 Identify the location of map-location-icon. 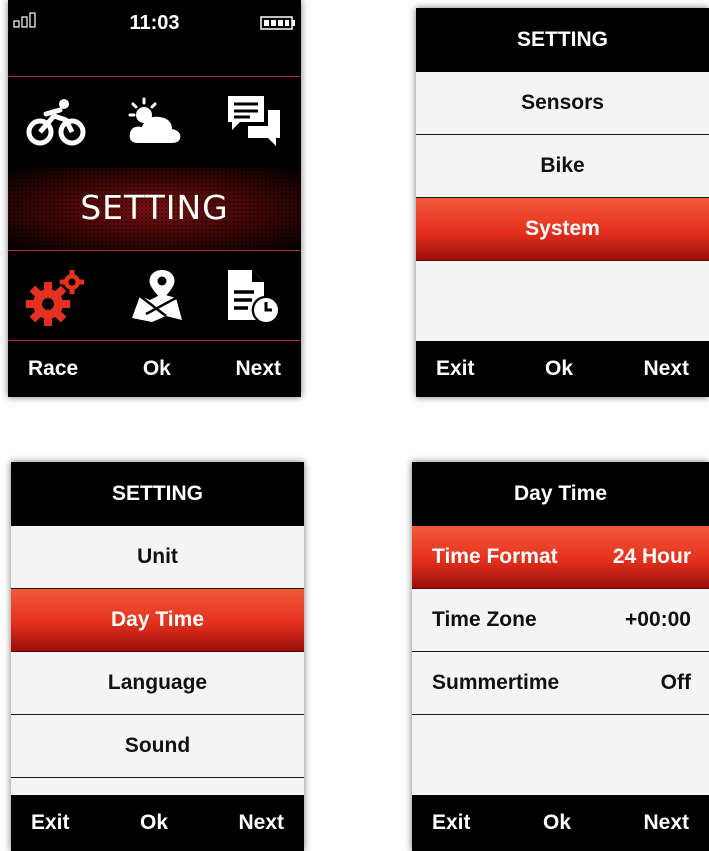
(156, 296).